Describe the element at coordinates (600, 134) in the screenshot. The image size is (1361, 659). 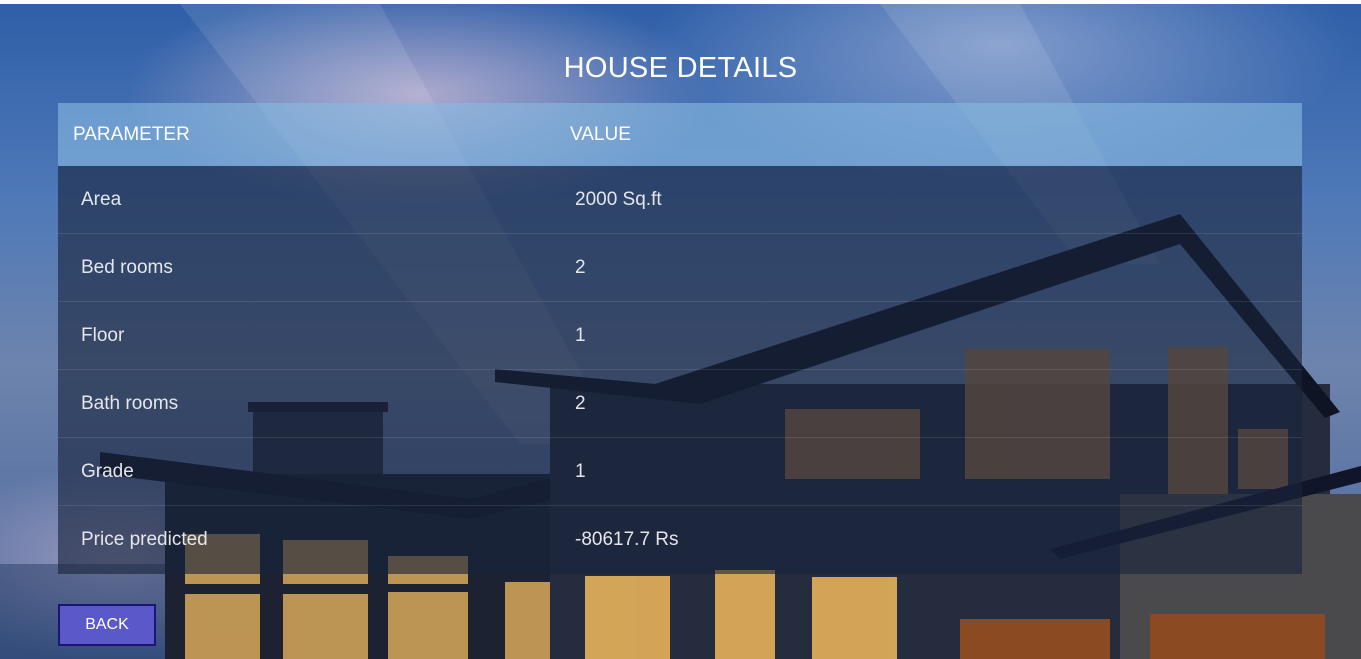
I see `column-header-value: VALUE` at that location.